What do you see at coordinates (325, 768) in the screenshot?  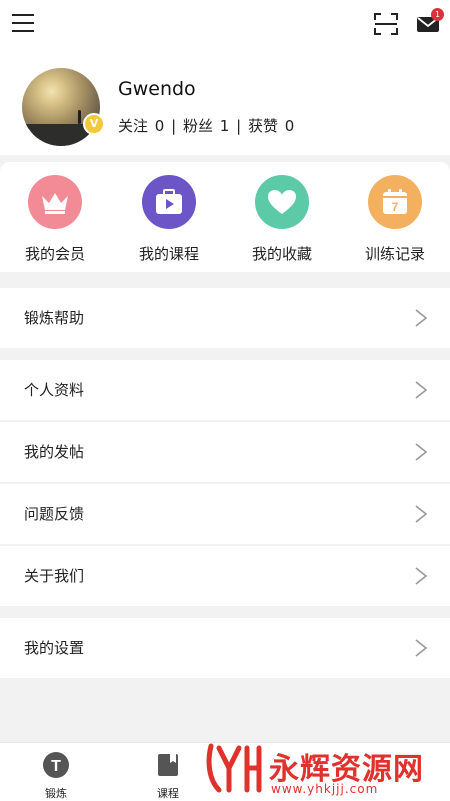 I see `watermark: 永辉资源网 www.yhkjjj.com` at bounding box center [325, 768].